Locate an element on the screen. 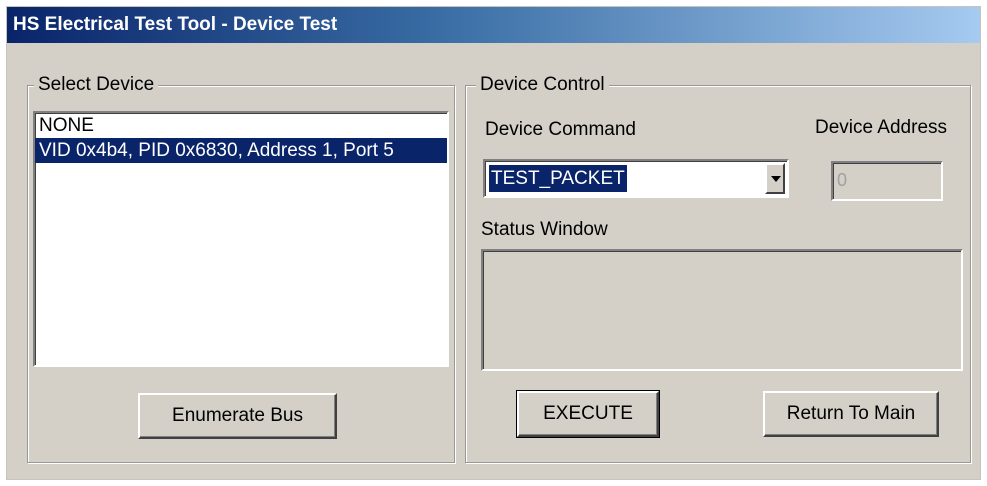  return-to-main-button: Return To Main is located at coordinates (851, 414).